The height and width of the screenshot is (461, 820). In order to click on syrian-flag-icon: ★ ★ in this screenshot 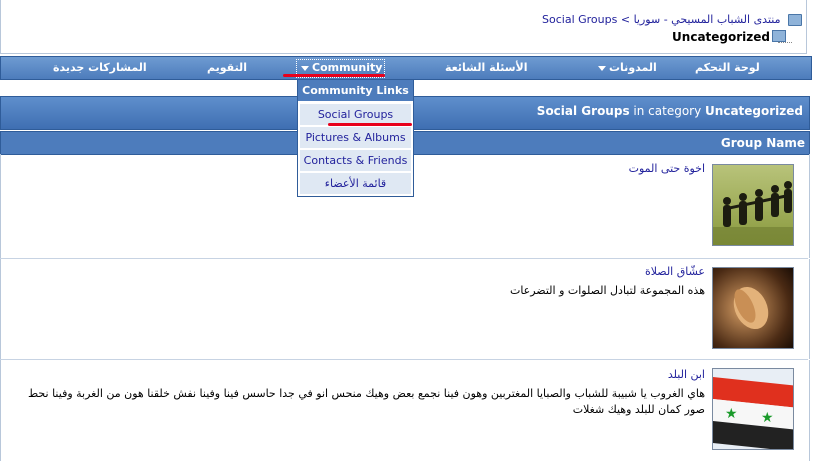, I will do `click(753, 409)`.